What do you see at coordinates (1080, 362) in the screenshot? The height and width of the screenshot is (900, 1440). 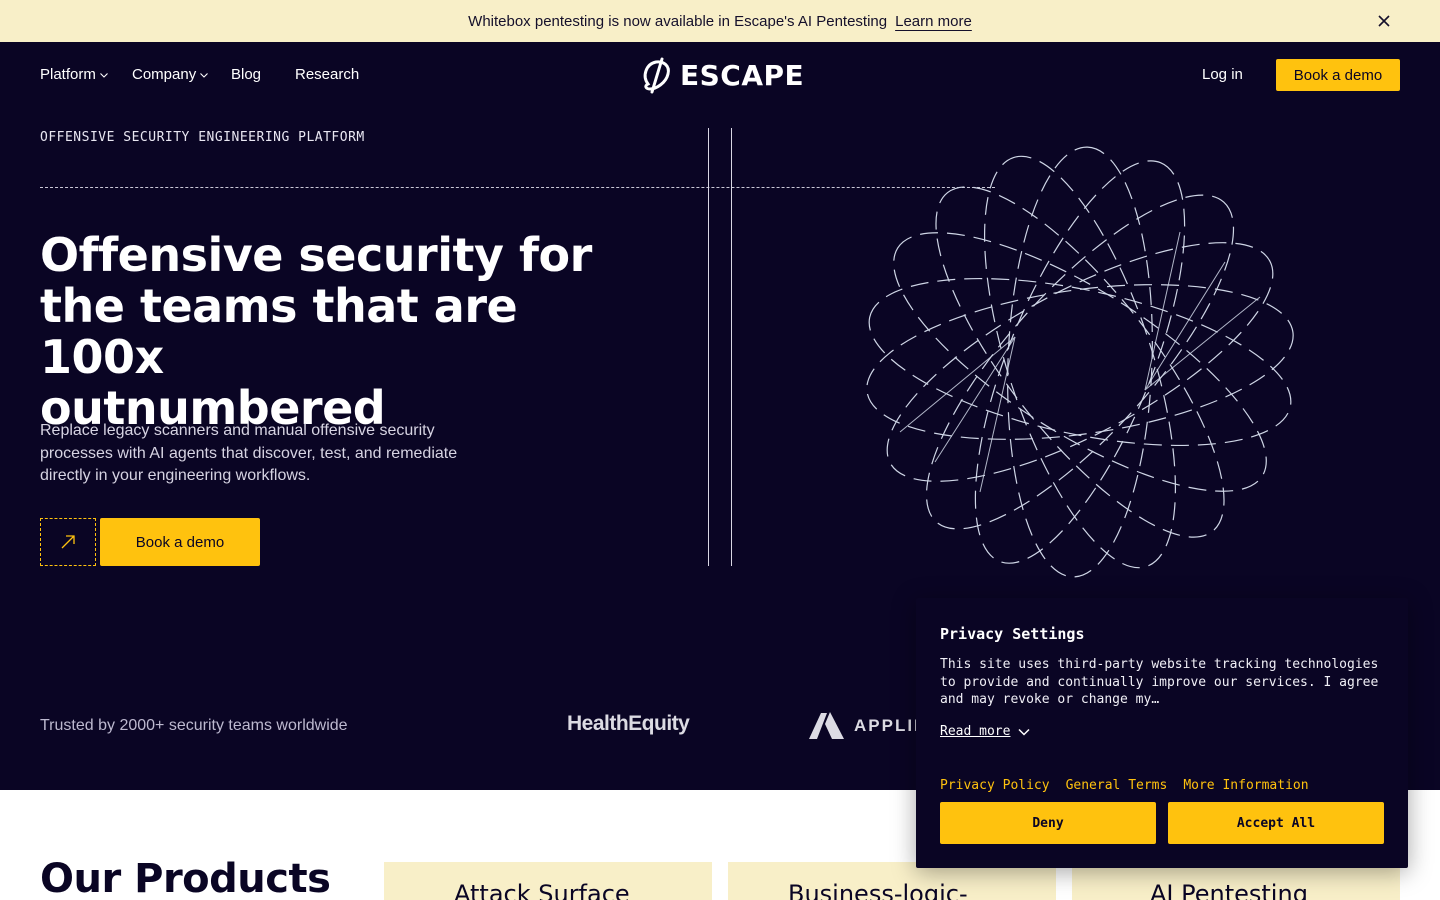 I see `orbit-illustration` at bounding box center [1080, 362].